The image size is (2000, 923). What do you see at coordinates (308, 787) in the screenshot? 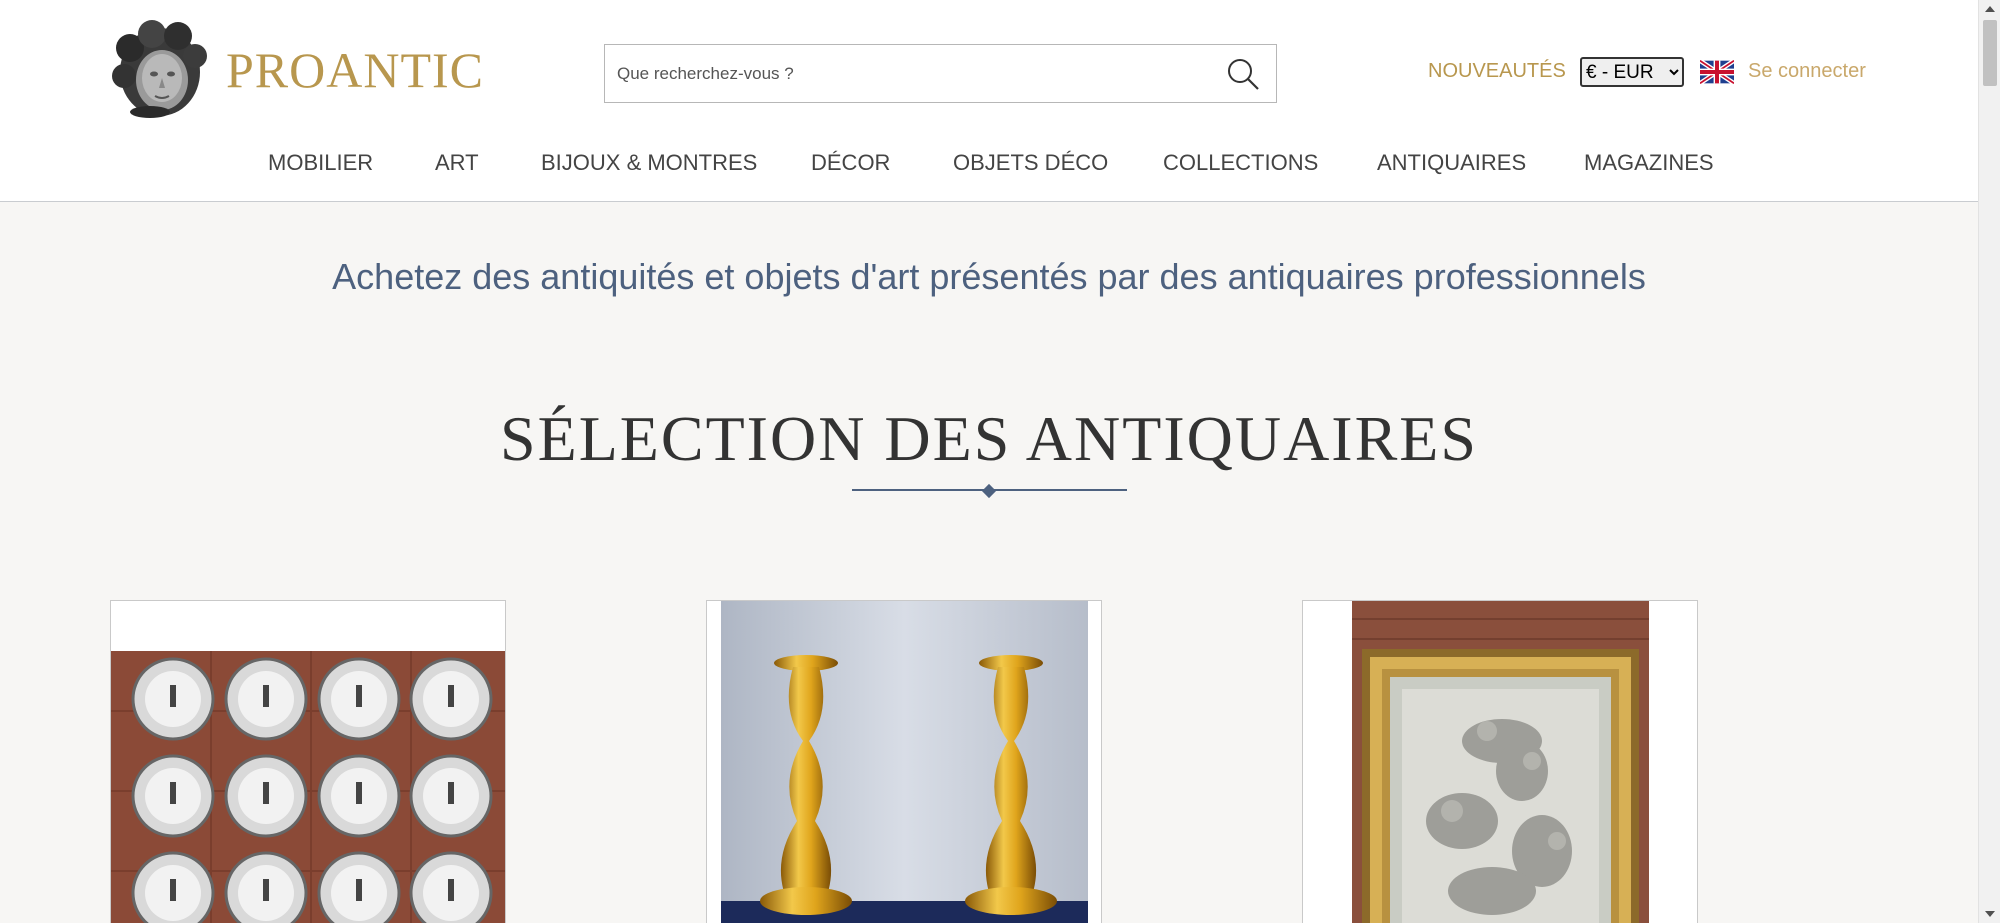
I see `plates-image` at bounding box center [308, 787].